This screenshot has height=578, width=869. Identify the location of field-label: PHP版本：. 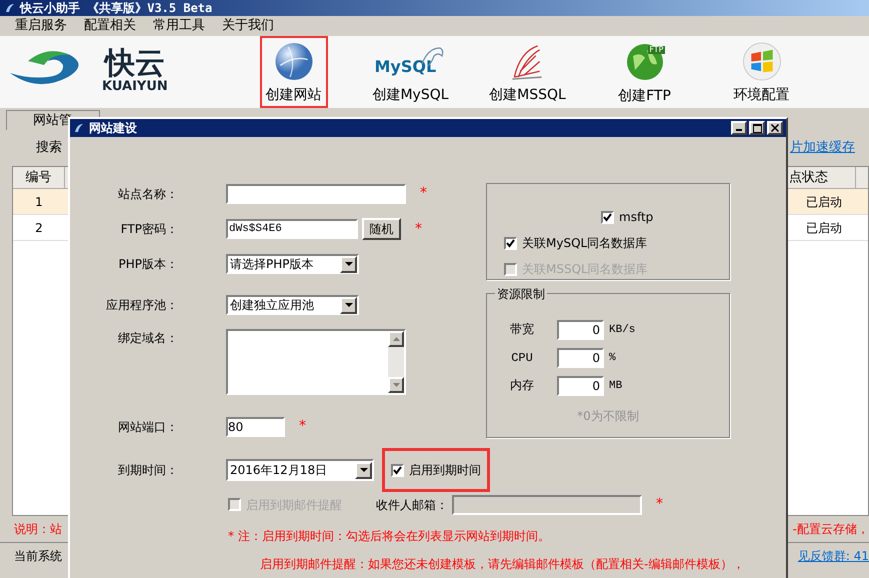
(148, 264).